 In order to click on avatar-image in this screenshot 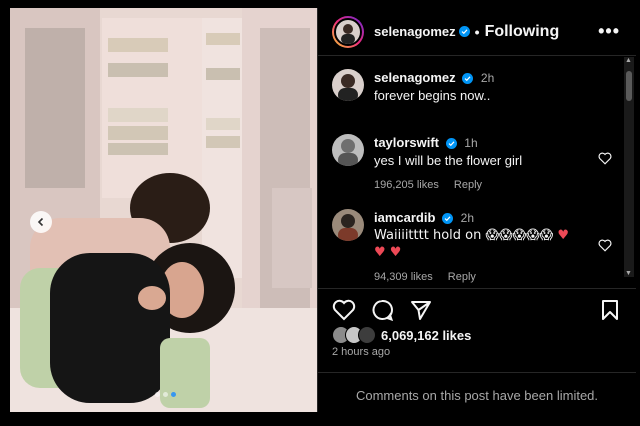, I will do `click(348, 33)`.